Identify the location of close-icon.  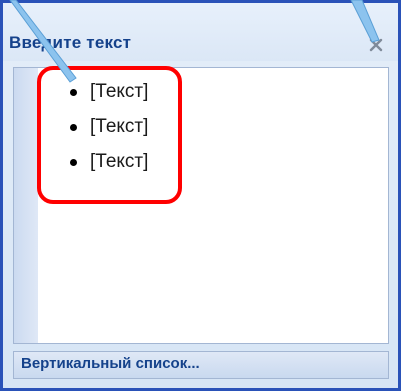
(376, 45).